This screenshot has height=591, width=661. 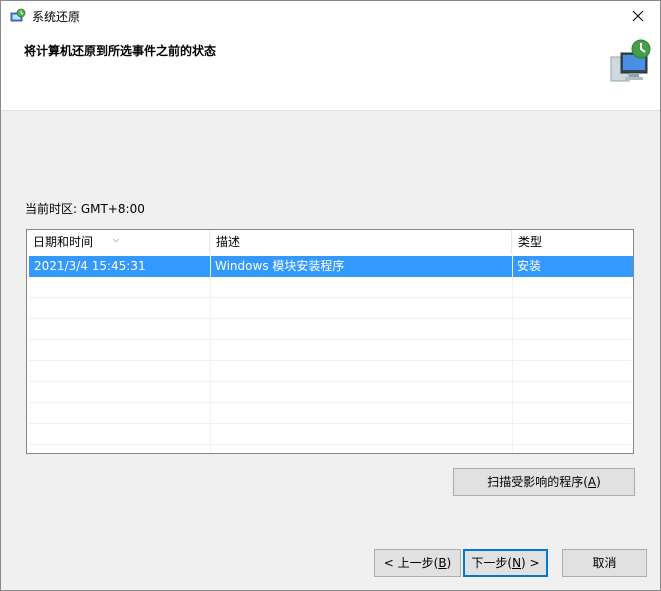 What do you see at coordinates (544, 482) in the screenshot?
I see `scan-affected-programs-button: 扫描受影响的程序(A)` at bounding box center [544, 482].